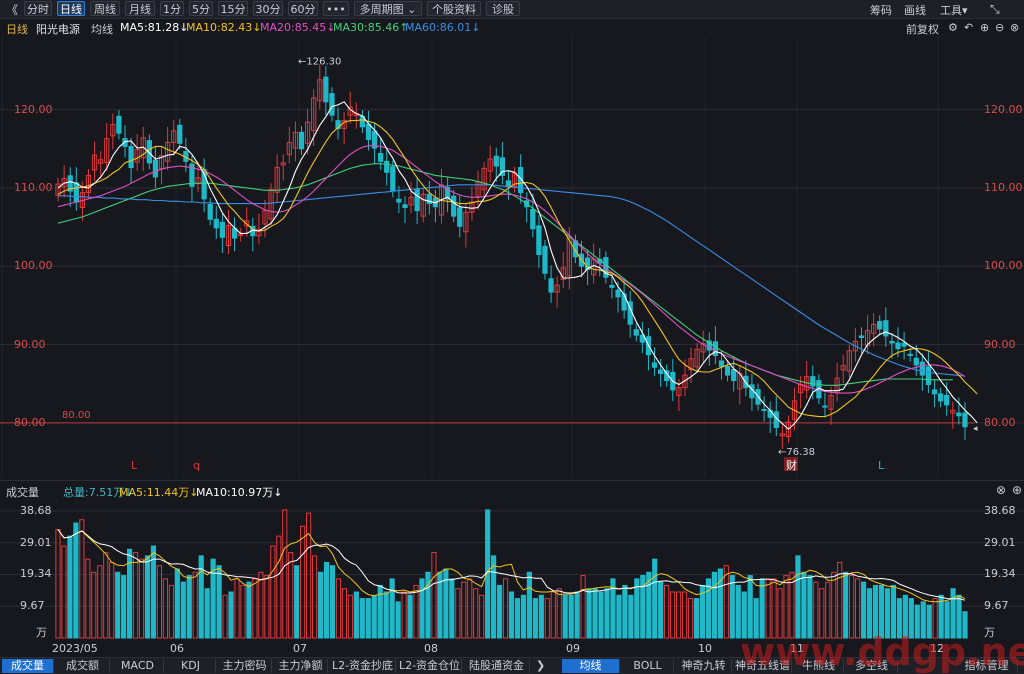 The width and height of the screenshot is (1024, 674). I want to click on period-tab-7: 30分, so click(268, 8).